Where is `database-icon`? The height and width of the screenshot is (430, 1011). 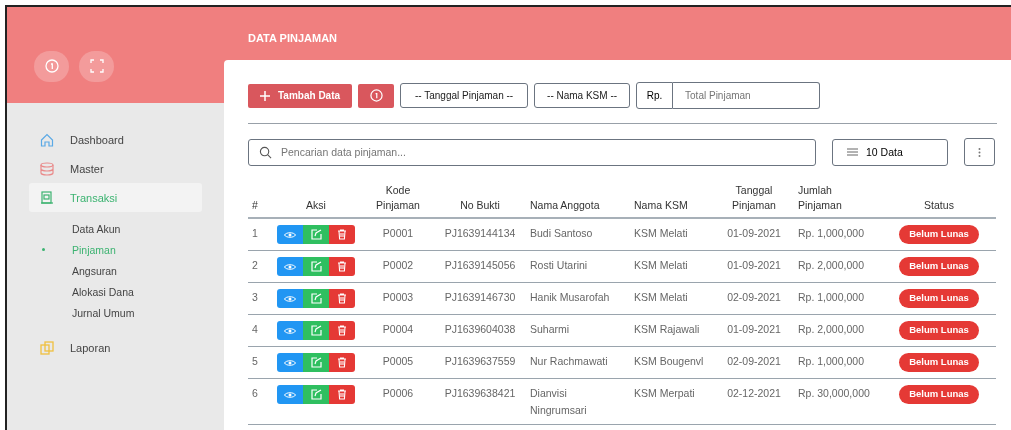 database-icon is located at coordinates (47, 168).